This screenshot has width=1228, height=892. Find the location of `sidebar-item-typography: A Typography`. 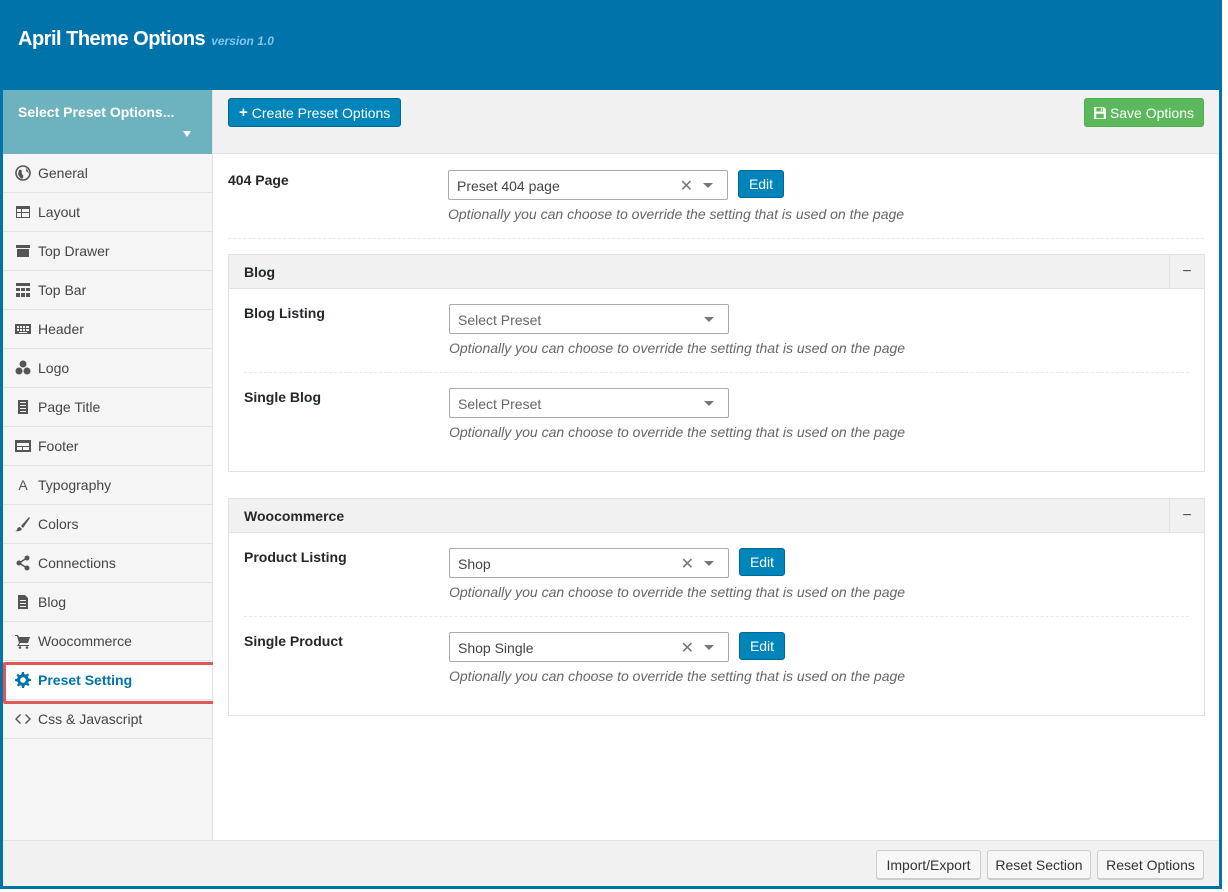

sidebar-item-typography: A Typography is located at coordinates (107, 485).